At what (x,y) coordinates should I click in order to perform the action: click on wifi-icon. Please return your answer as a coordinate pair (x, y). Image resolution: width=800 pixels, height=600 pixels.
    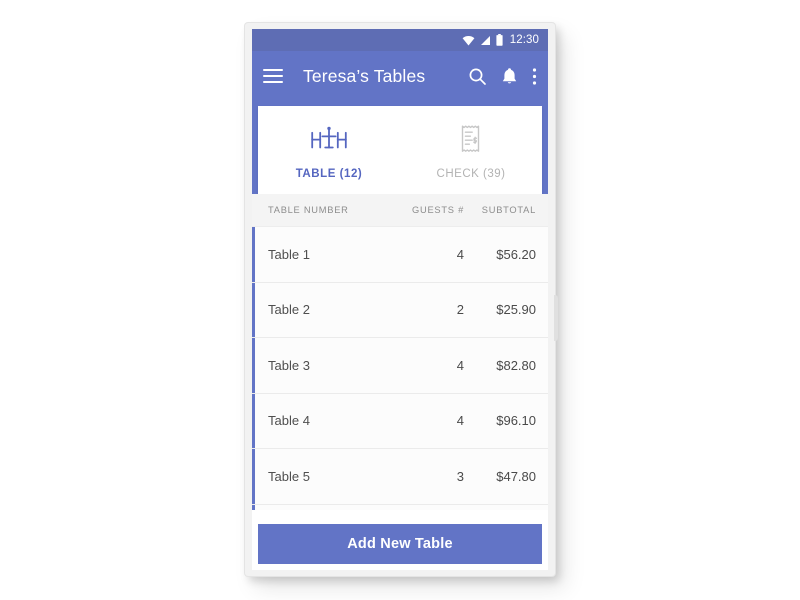
    Looking at the image, I should click on (468, 40).